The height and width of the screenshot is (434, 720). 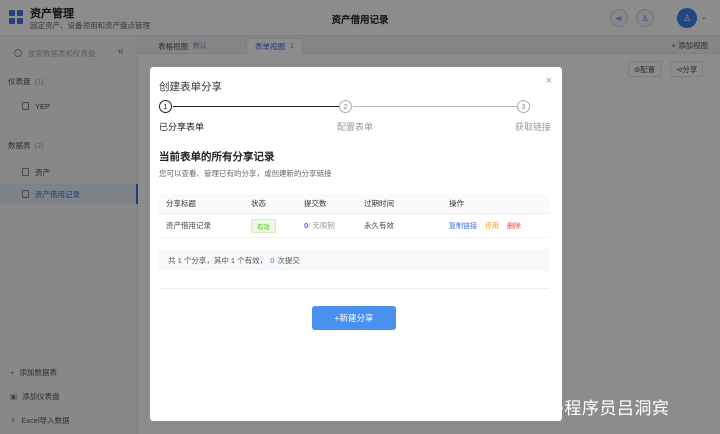 What do you see at coordinates (182, 127) in the screenshot?
I see `step-1-label: 已分享表单` at bounding box center [182, 127].